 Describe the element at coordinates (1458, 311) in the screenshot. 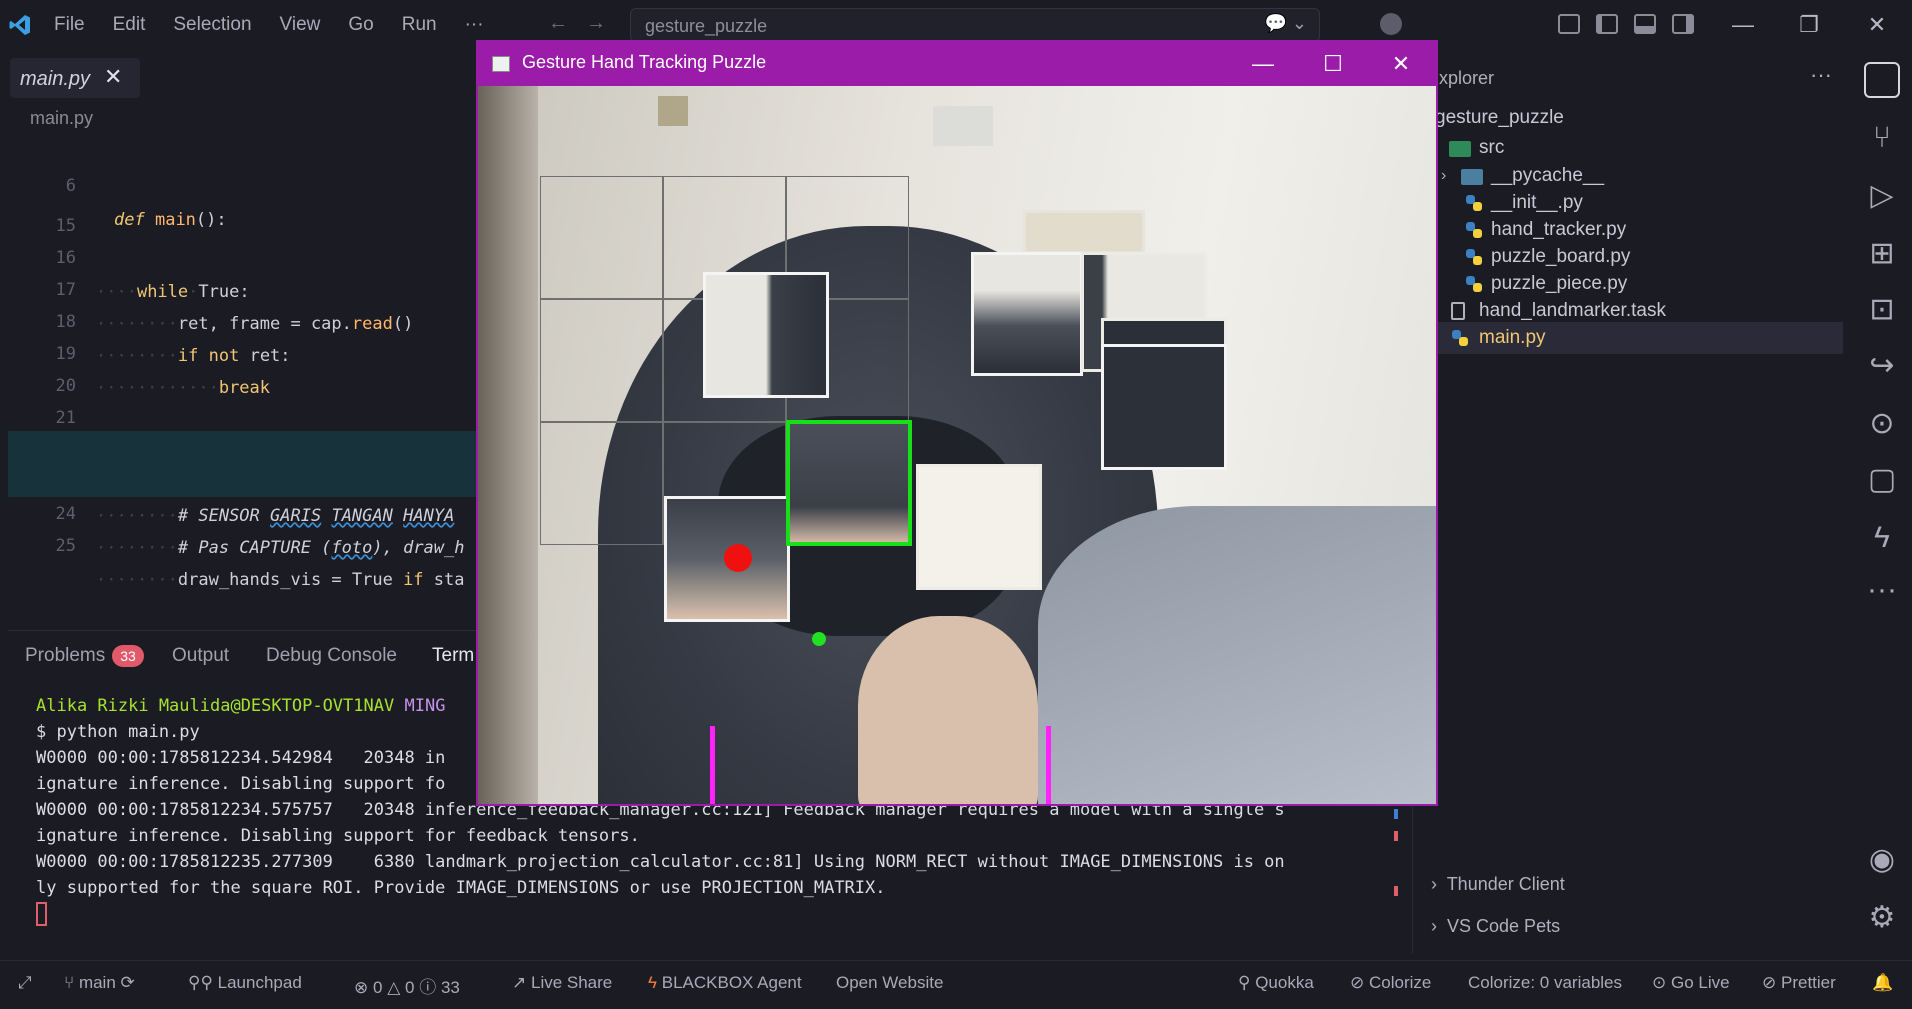

I see `file-icon` at that location.